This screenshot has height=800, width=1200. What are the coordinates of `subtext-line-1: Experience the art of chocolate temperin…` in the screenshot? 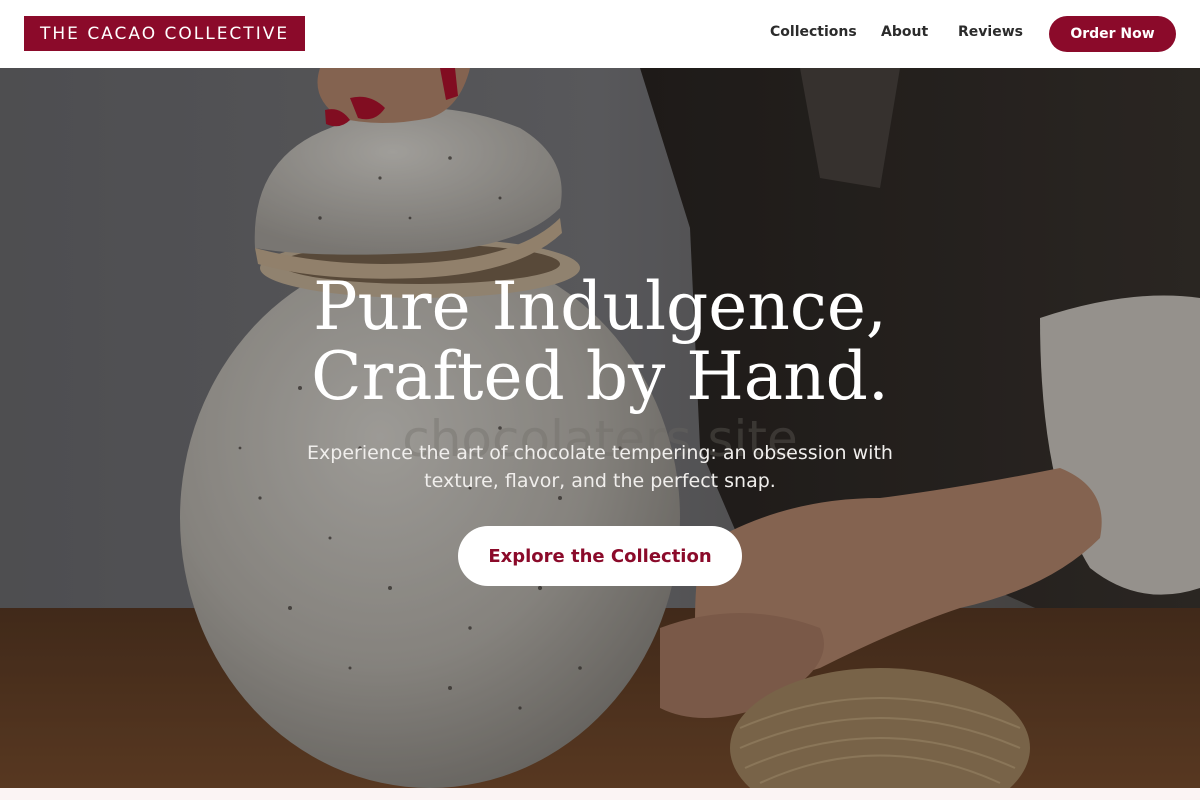 It's located at (600, 453).